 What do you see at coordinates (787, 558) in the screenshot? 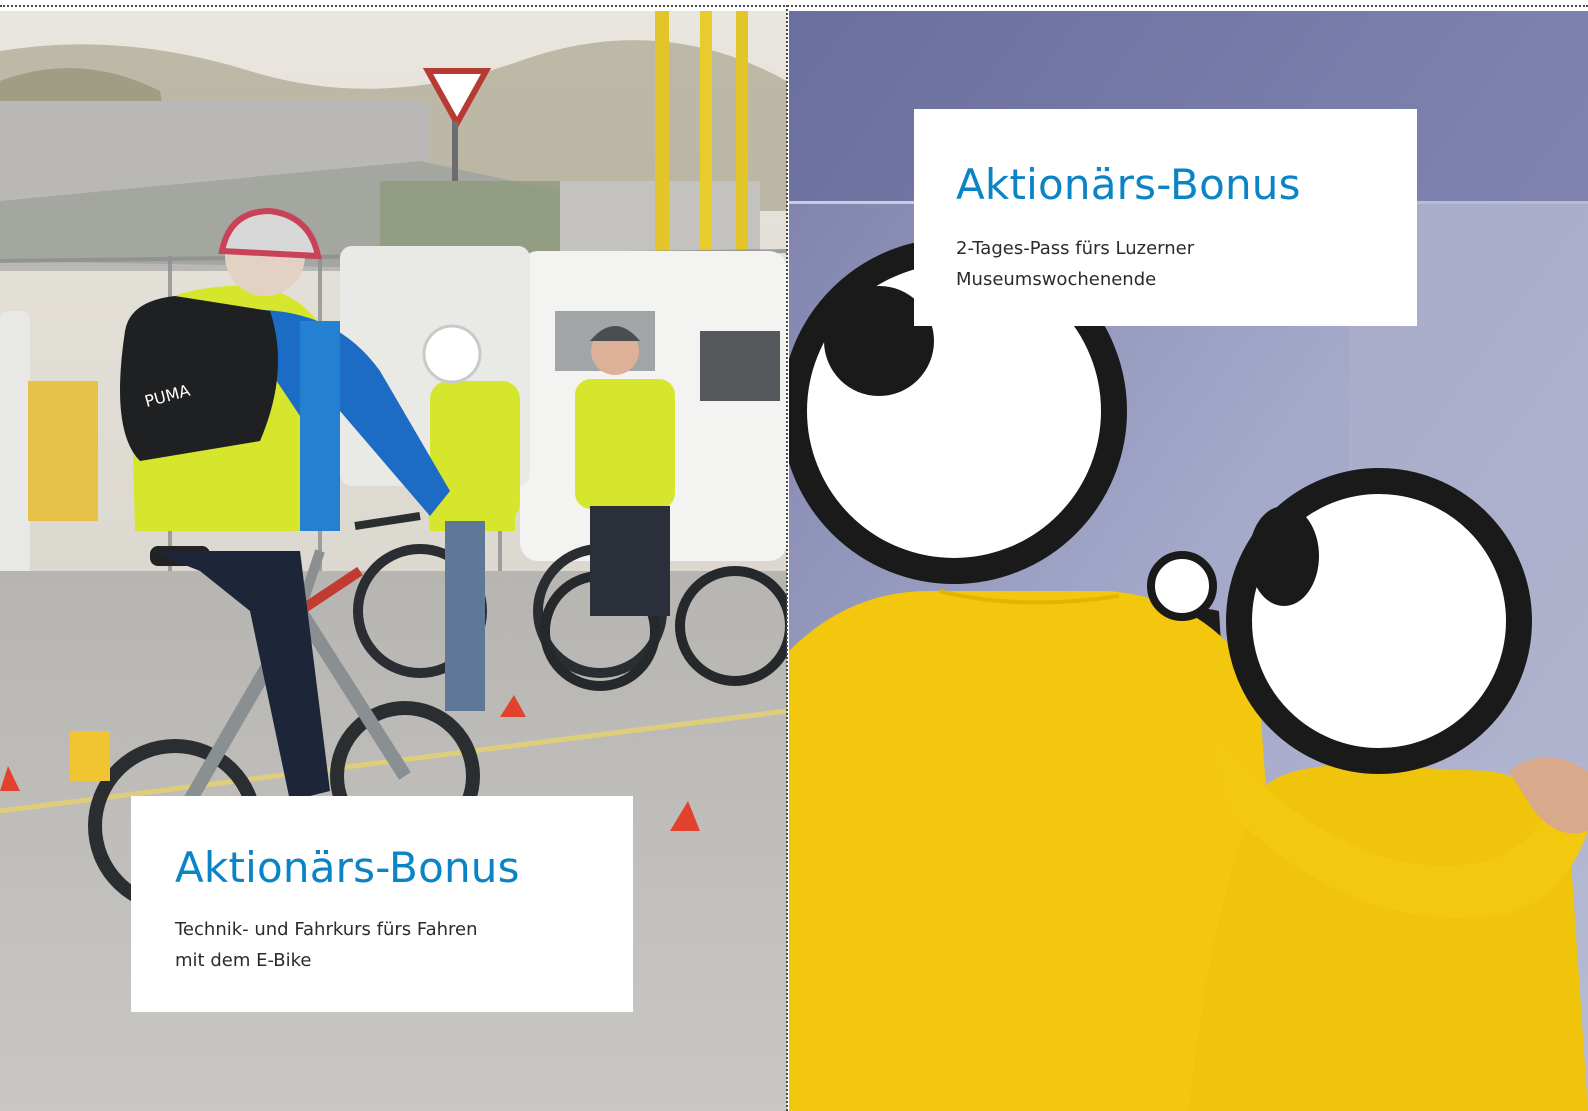
I see `dotted-divider` at bounding box center [787, 558].